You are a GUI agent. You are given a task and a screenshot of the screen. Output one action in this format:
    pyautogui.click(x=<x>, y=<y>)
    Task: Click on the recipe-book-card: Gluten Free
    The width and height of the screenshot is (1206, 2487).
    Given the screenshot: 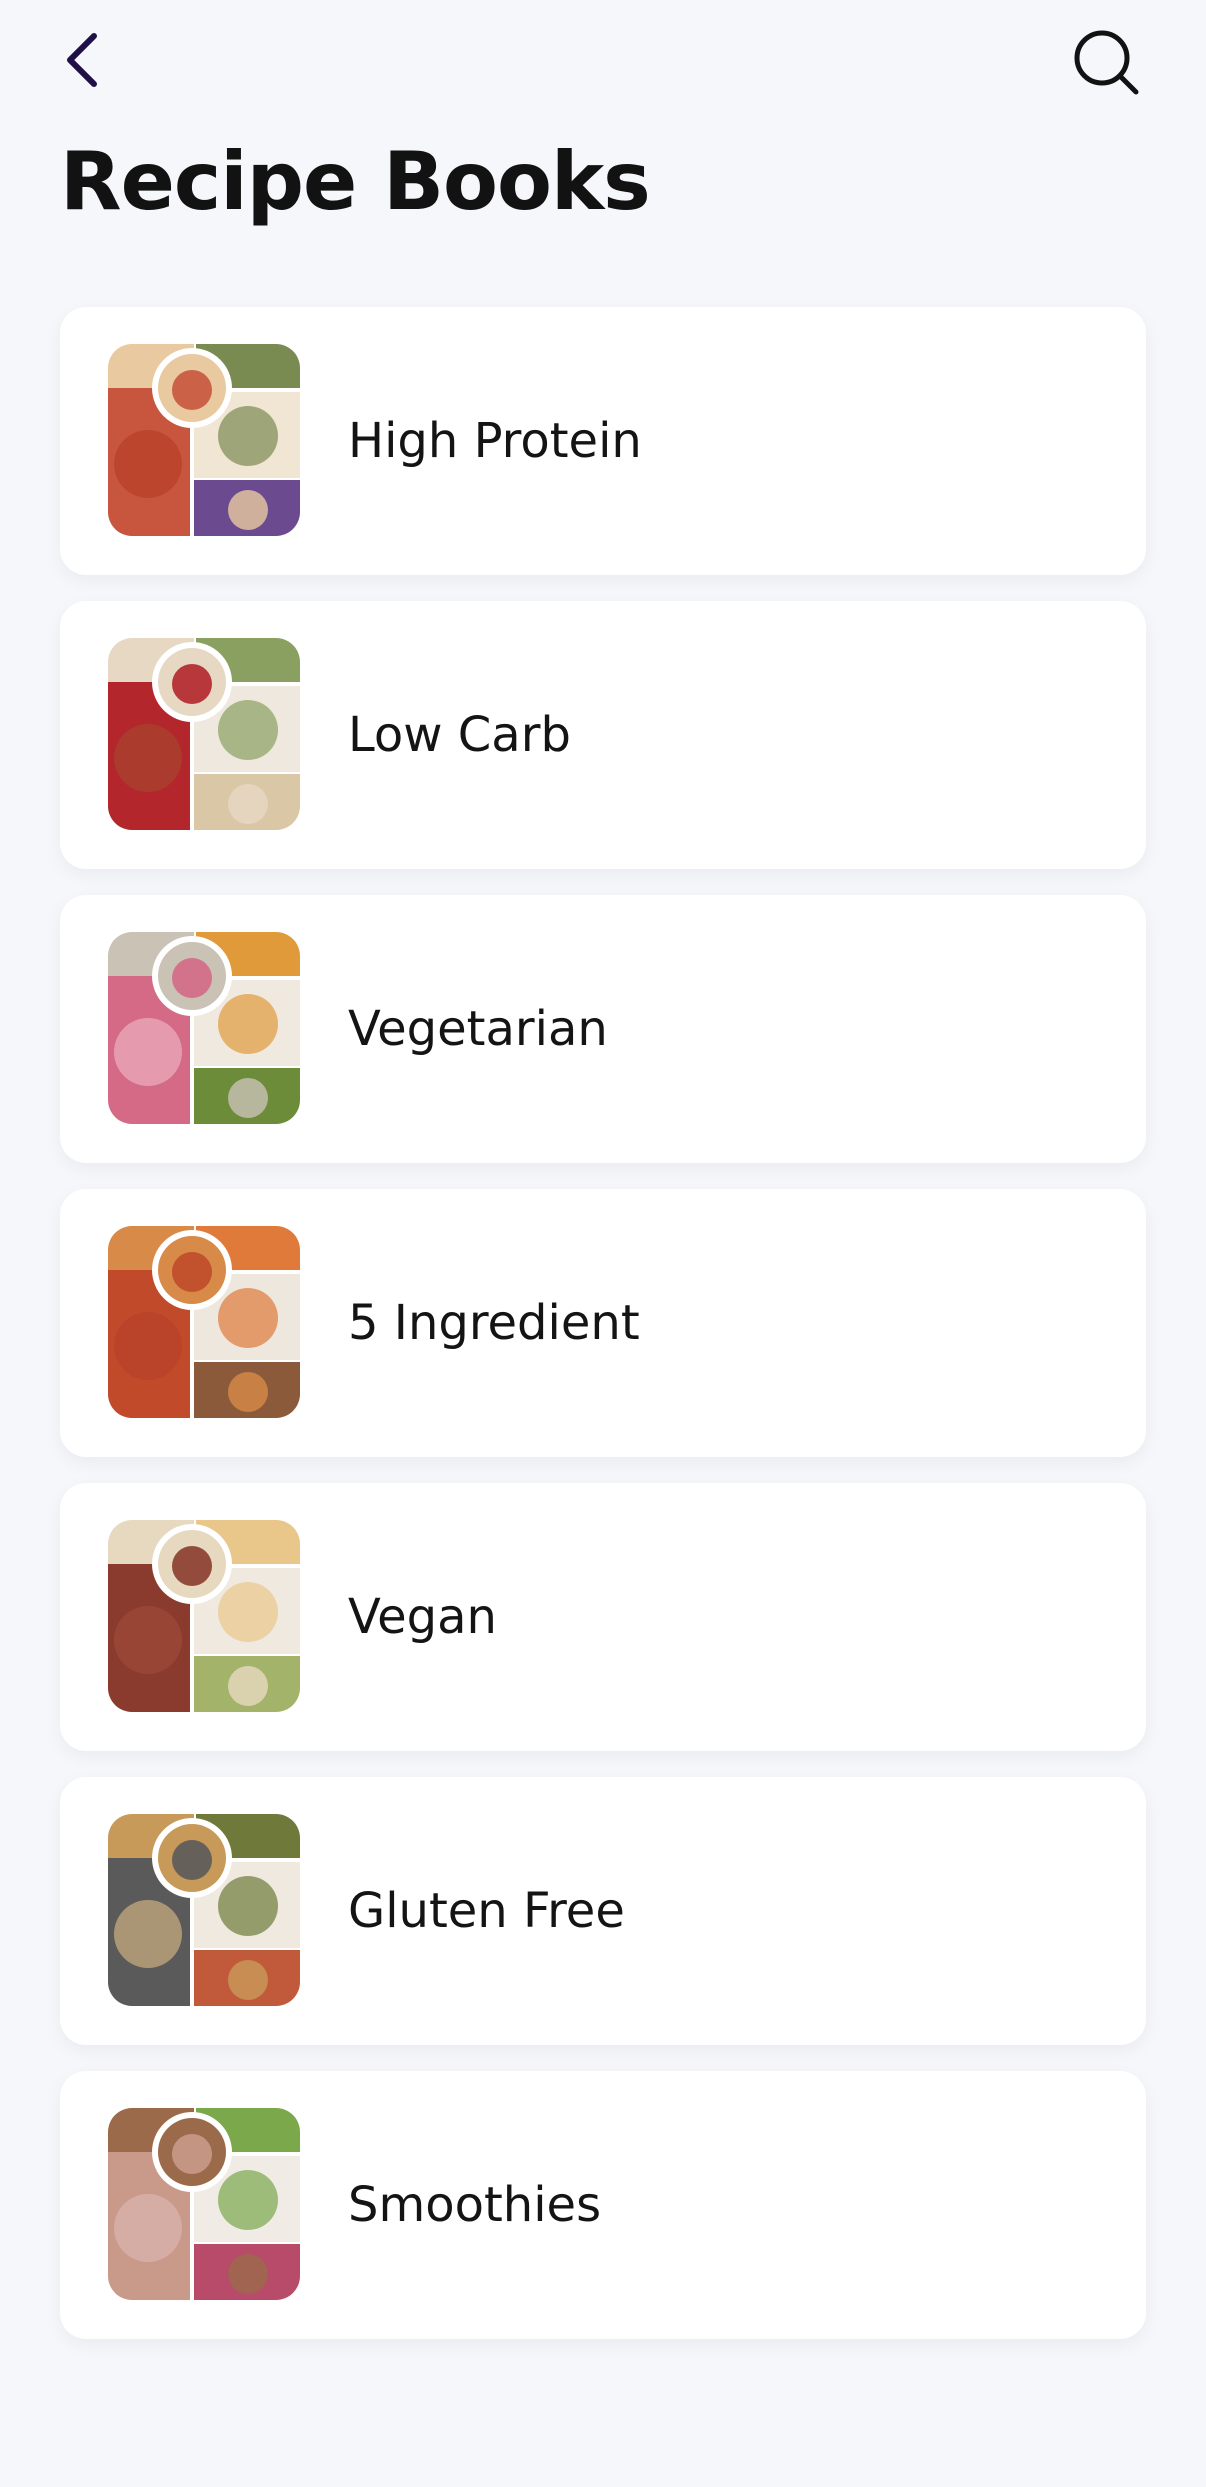 What is the action you would take?
    pyautogui.click(x=603, y=1911)
    